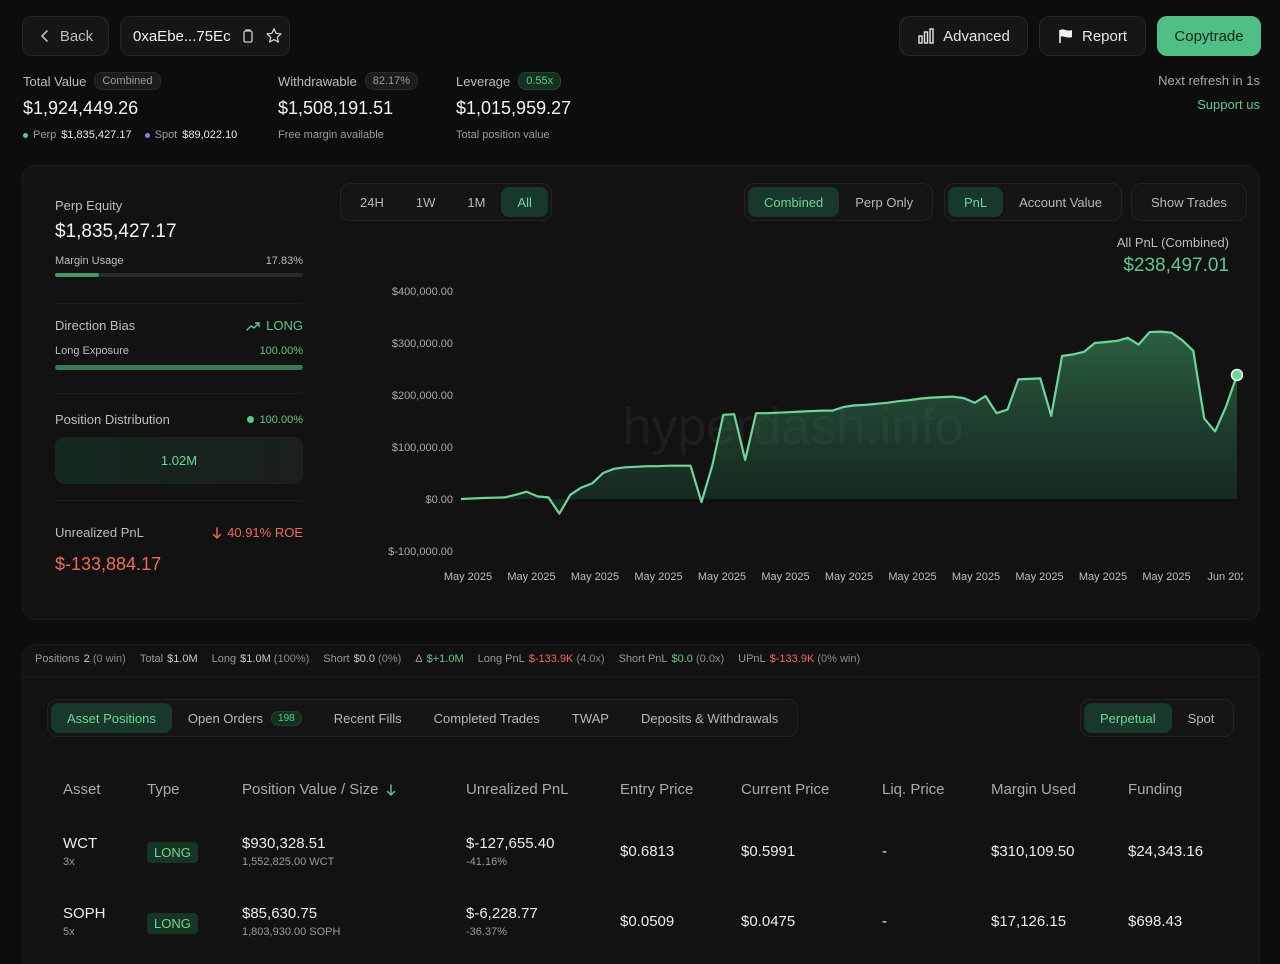 This screenshot has width=1280, height=964. Describe the element at coordinates (225, 718) in the screenshot. I see `tab-open-orders-label: Open Orders` at that location.